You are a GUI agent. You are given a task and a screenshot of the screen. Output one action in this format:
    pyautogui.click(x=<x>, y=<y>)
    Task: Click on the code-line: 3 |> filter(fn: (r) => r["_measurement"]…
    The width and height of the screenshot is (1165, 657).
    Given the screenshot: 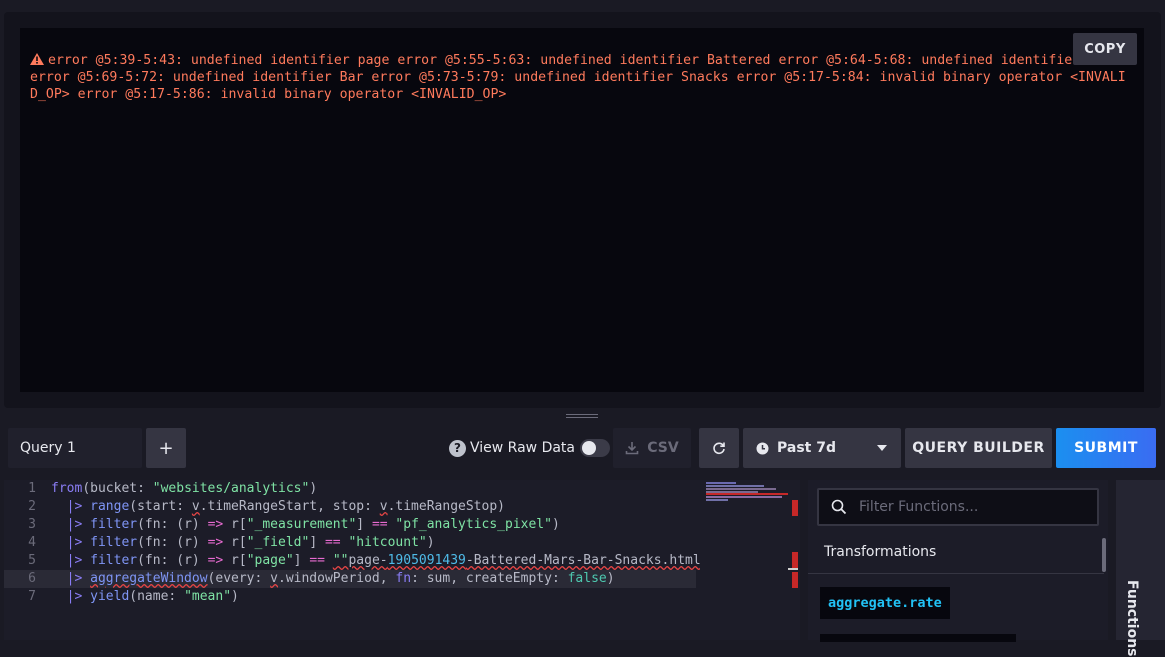 What is the action you would take?
    pyautogui.click(x=350, y=525)
    